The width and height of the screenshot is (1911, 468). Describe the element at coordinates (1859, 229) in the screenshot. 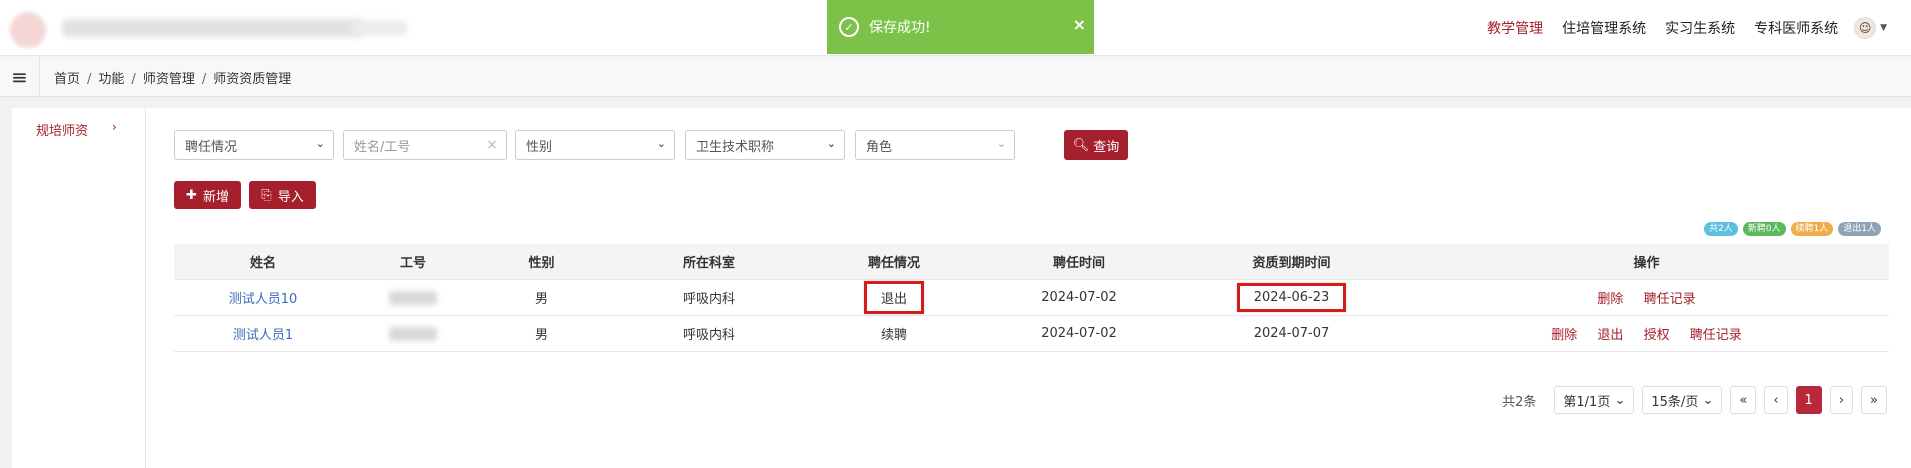

I see `badge-exit: 退出1人` at that location.